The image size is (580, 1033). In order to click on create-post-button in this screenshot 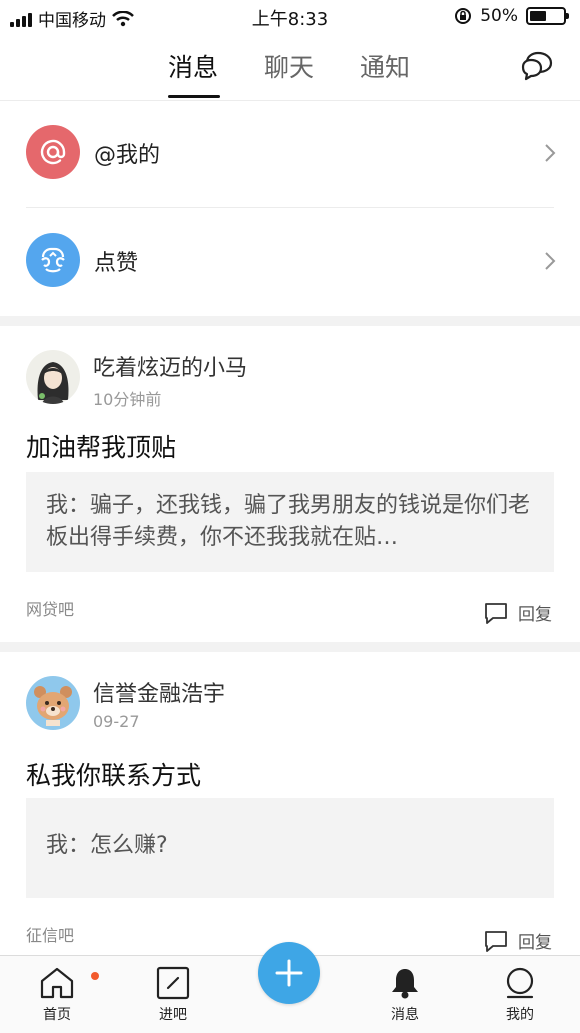, I will do `click(289, 973)`.